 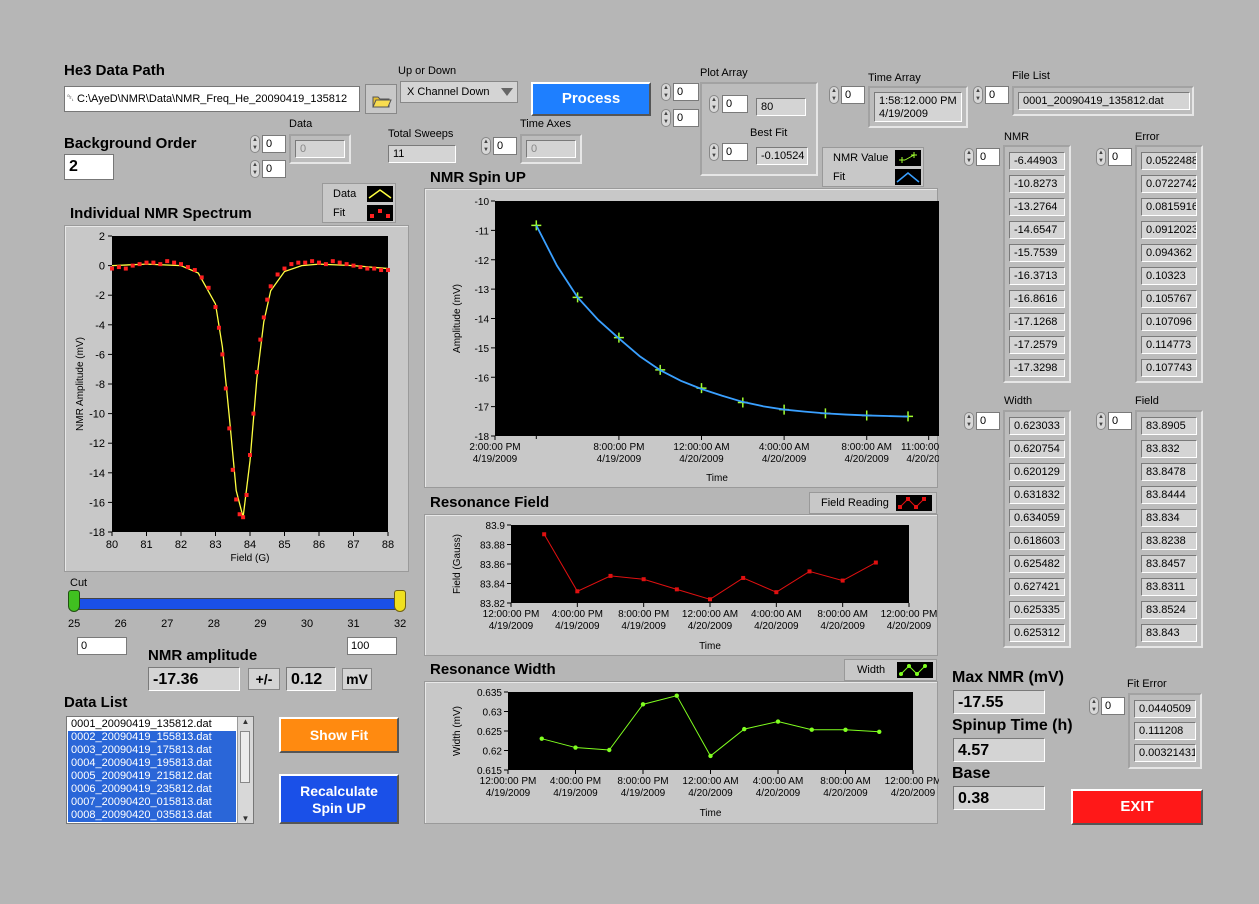 I want to click on fit-error-index-control: ▲ ▼, so click(x=1094, y=706).